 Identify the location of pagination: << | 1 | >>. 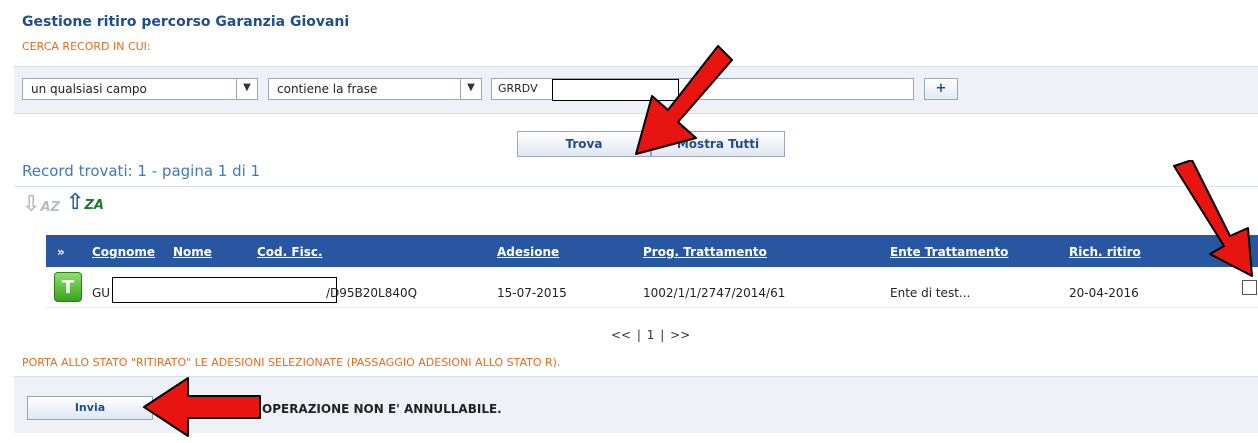
(650, 335).